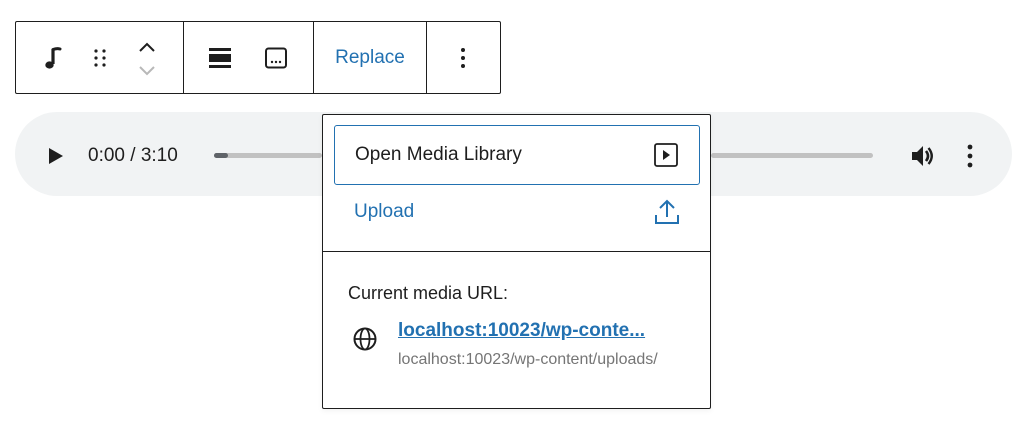 The width and height of the screenshot is (1024, 428). What do you see at coordinates (516, 251) in the screenshot?
I see `popover-divider` at bounding box center [516, 251].